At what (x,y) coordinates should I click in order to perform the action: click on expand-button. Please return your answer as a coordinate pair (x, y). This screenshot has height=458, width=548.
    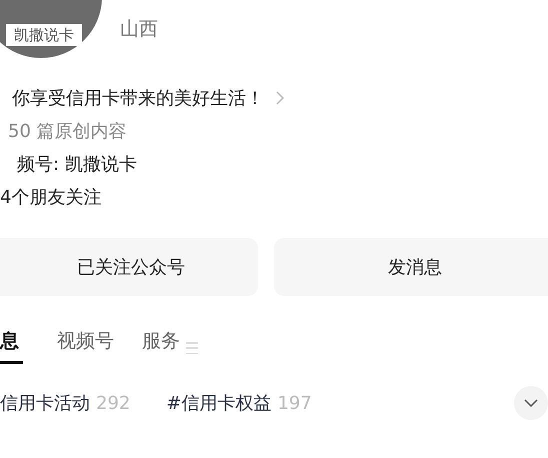
    Looking at the image, I should click on (531, 403).